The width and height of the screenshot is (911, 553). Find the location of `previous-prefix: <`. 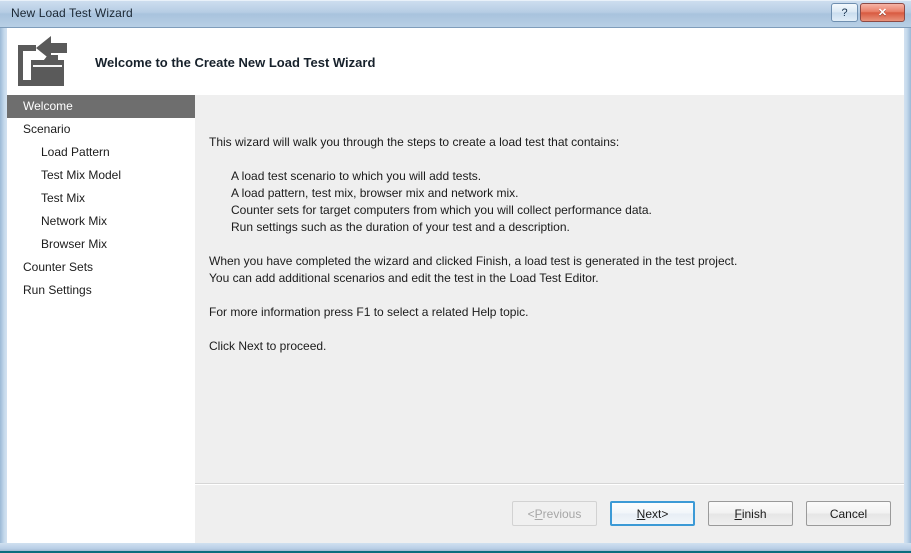

previous-prefix: < is located at coordinates (531, 513).